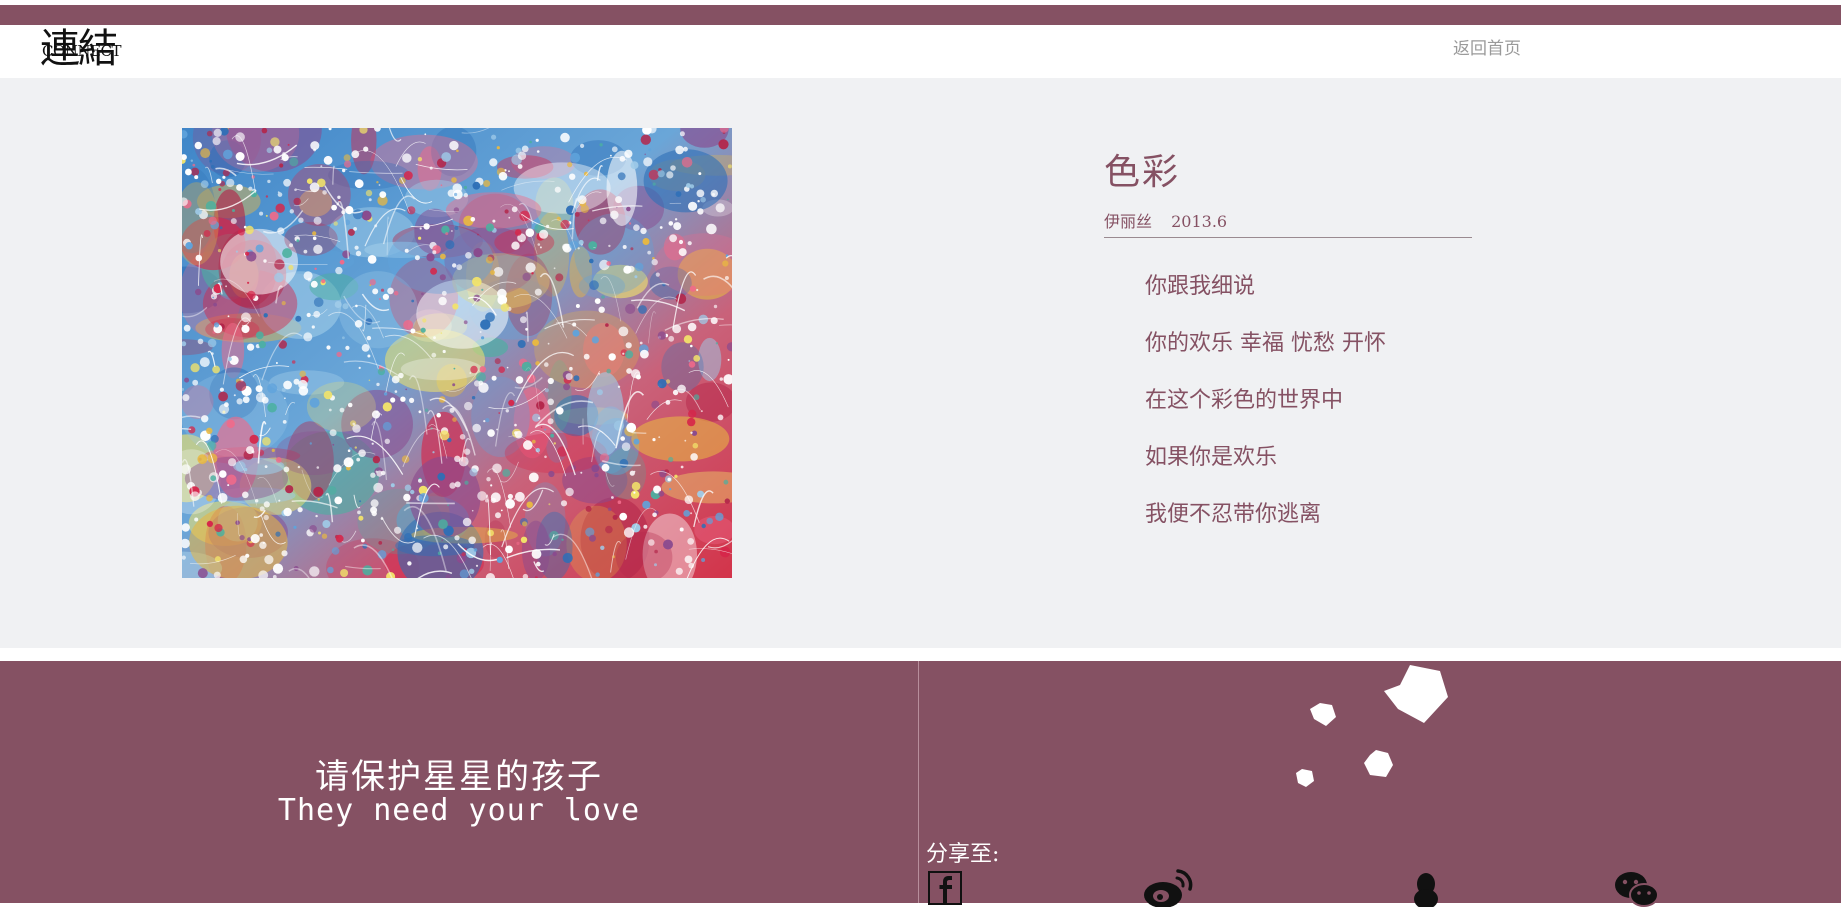 This screenshot has height=907, width=1841. What do you see at coordinates (1637, 889) in the screenshot?
I see `wechat-icon` at bounding box center [1637, 889].